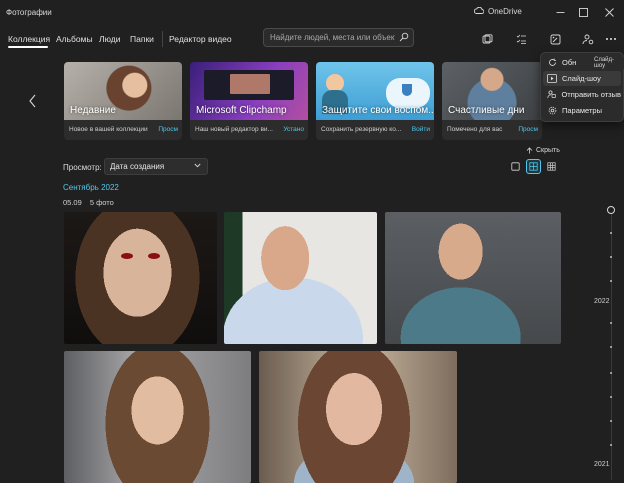  I want to click on view-small-button, so click(551, 166).